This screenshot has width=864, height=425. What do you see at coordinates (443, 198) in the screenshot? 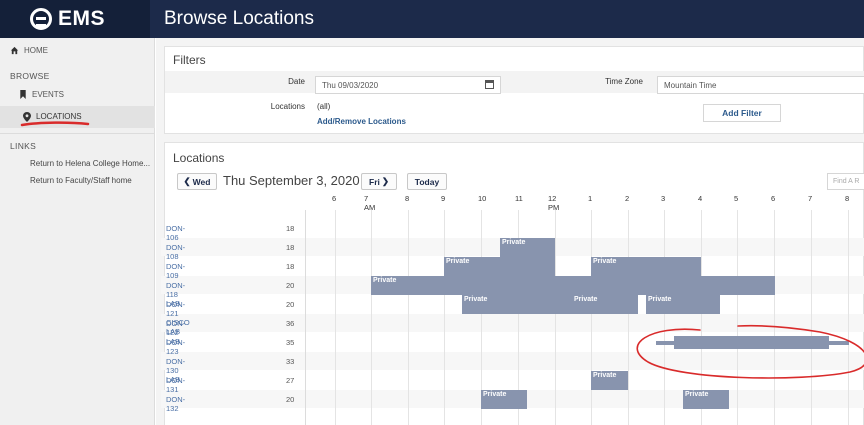
I see `hour-label: 9` at bounding box center [443, 198].